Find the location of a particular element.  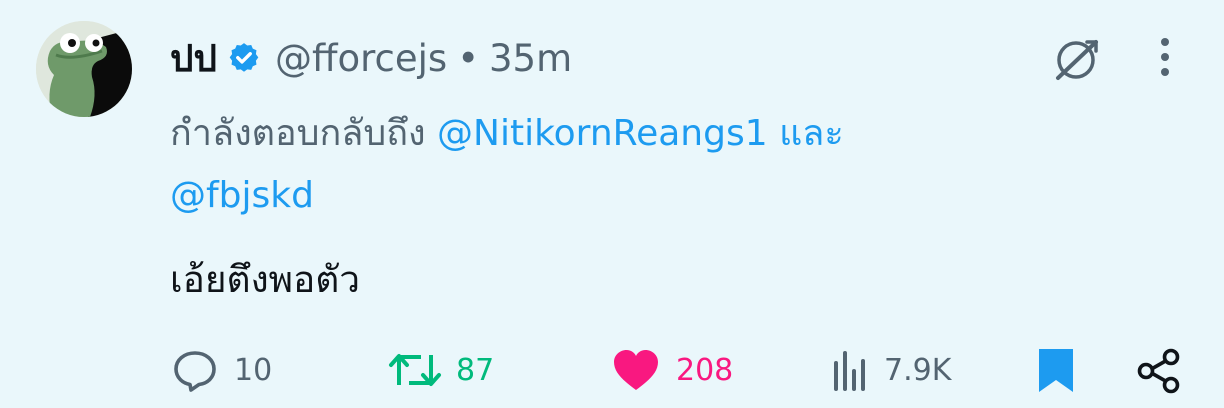

view-count: 7.9K is located at coordinates (918, 370).